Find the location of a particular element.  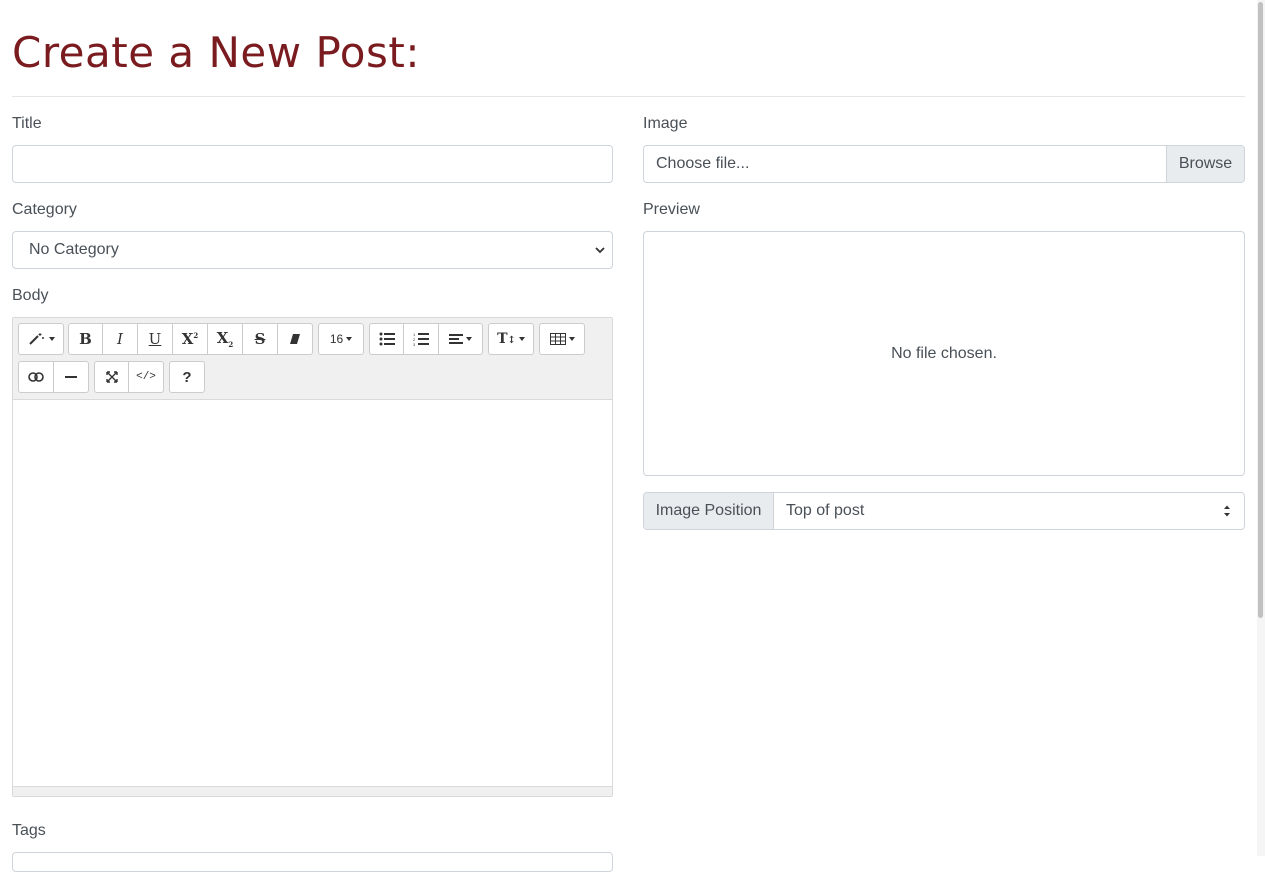

tags-label: Tags is located at coordinates (29, 830).